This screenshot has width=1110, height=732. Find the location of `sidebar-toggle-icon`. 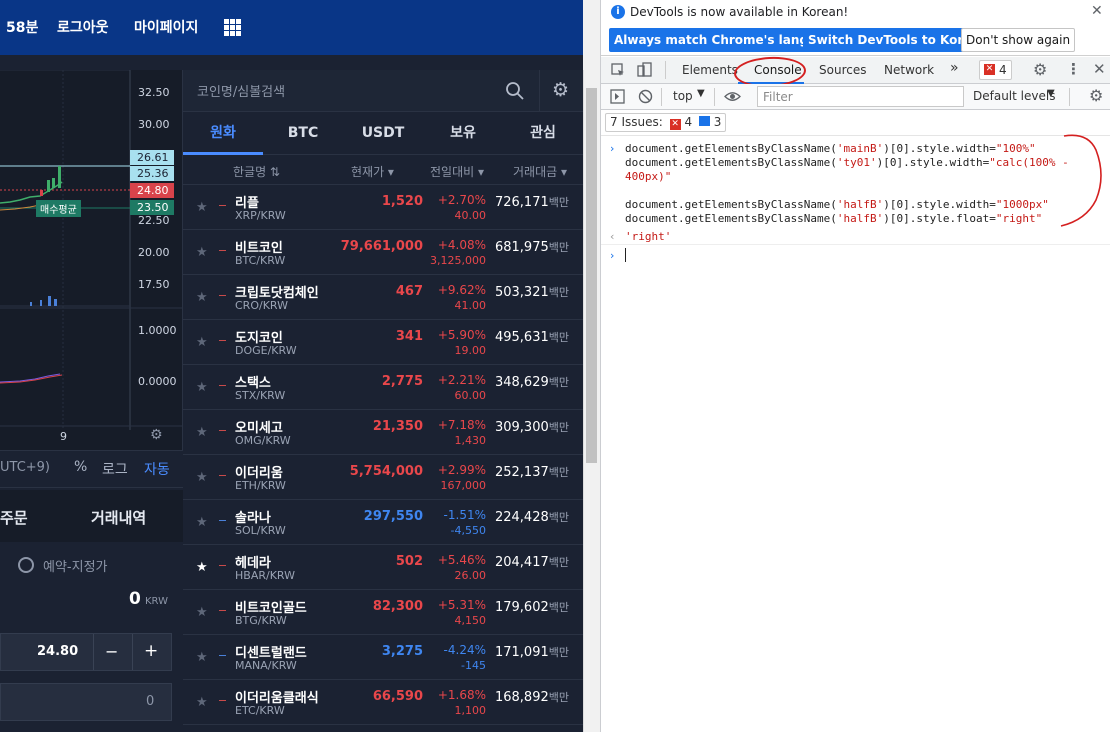

sidebar-toggle-icon is located at coordinates (617, 96).